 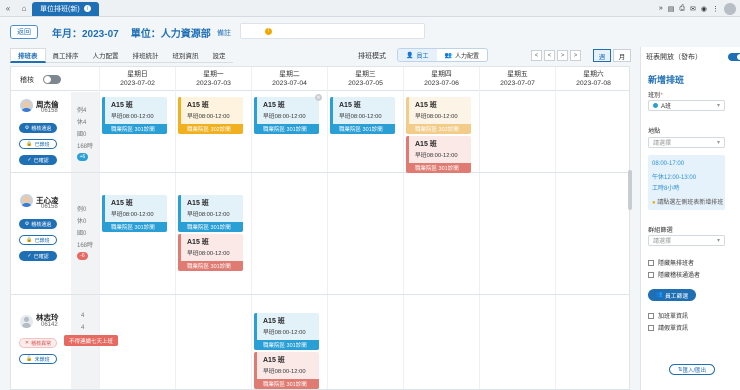 What do you see at coordinates (85, 246) in the screenshot?
I see `stat-hours: 168時` at bounding box center [85, 246].